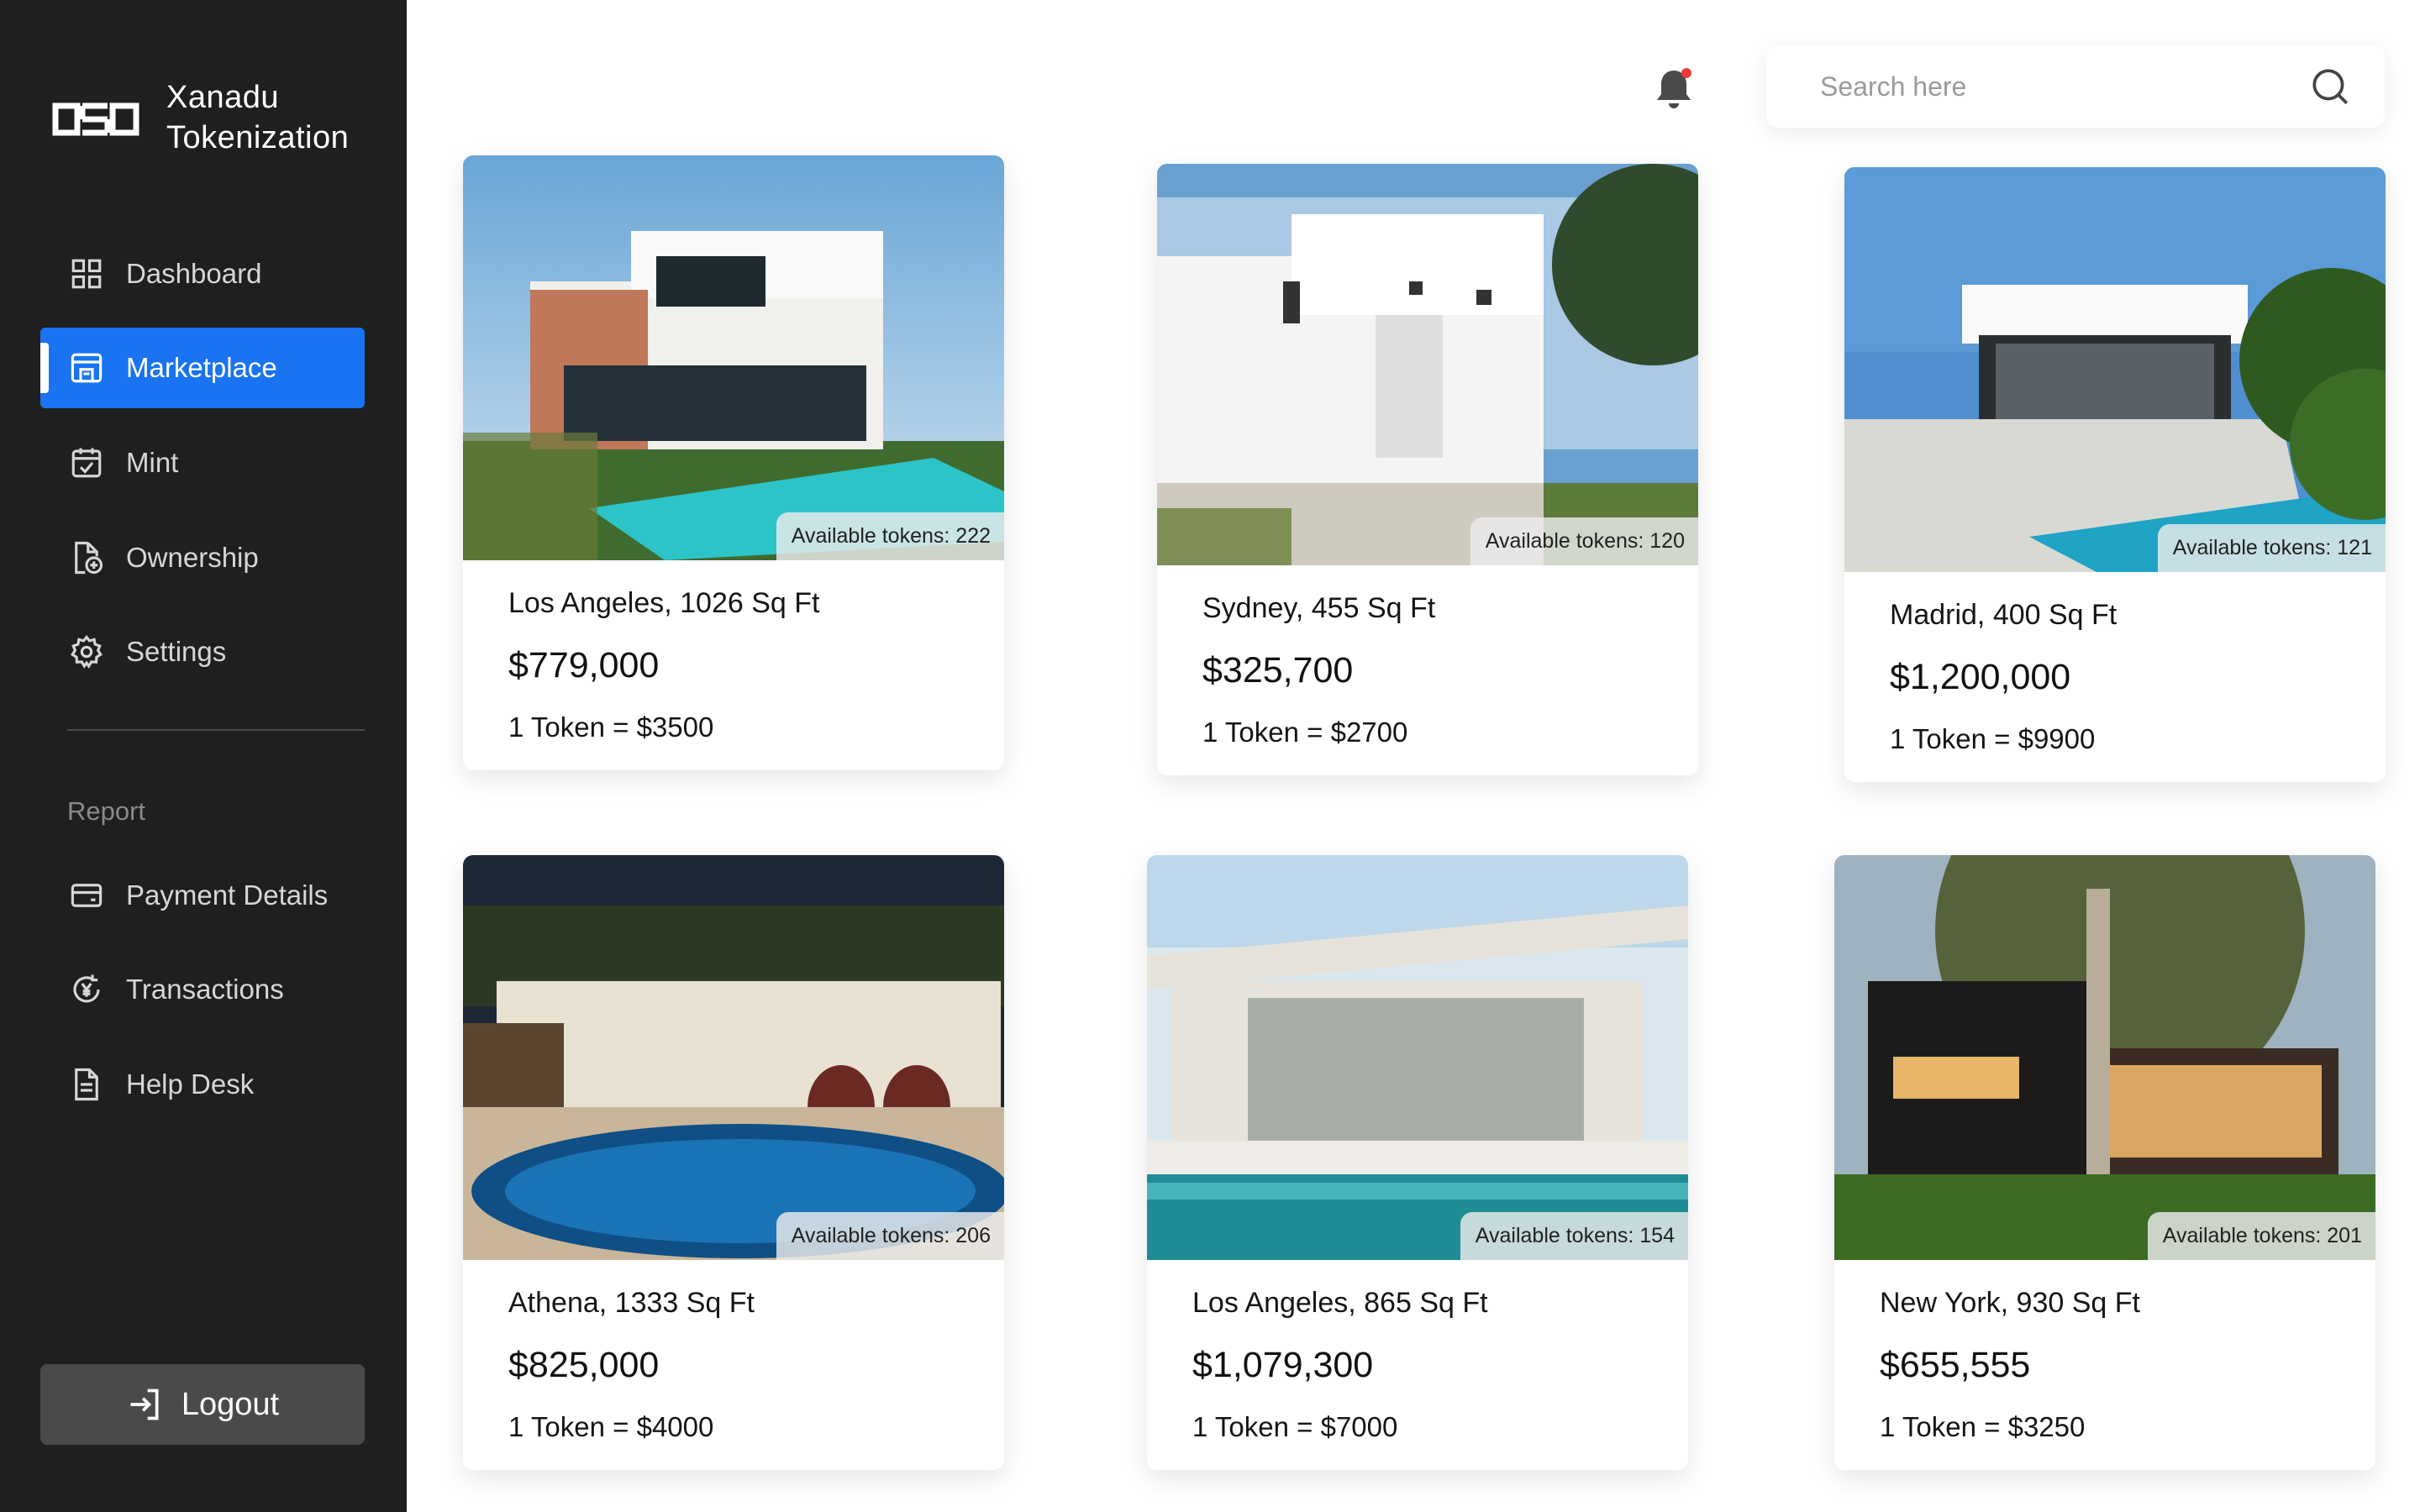  Describe the element at coordinates (2104, 1057) in the screenshot. I see `property-photo: Available tokens: 201` at that location.